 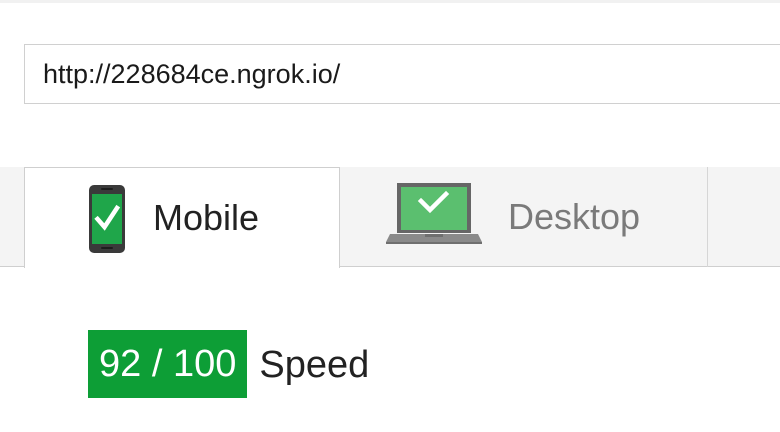 I want to click on speed-score-label: Speed, so click(x=314, y=365).